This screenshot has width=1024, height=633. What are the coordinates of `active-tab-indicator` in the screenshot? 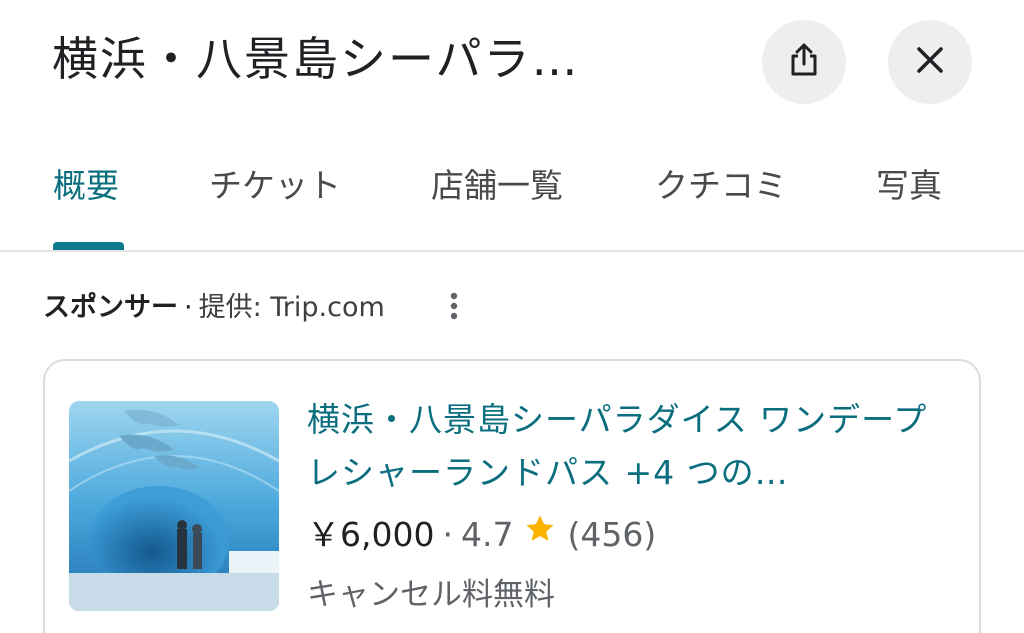 It's located at (88, 246).